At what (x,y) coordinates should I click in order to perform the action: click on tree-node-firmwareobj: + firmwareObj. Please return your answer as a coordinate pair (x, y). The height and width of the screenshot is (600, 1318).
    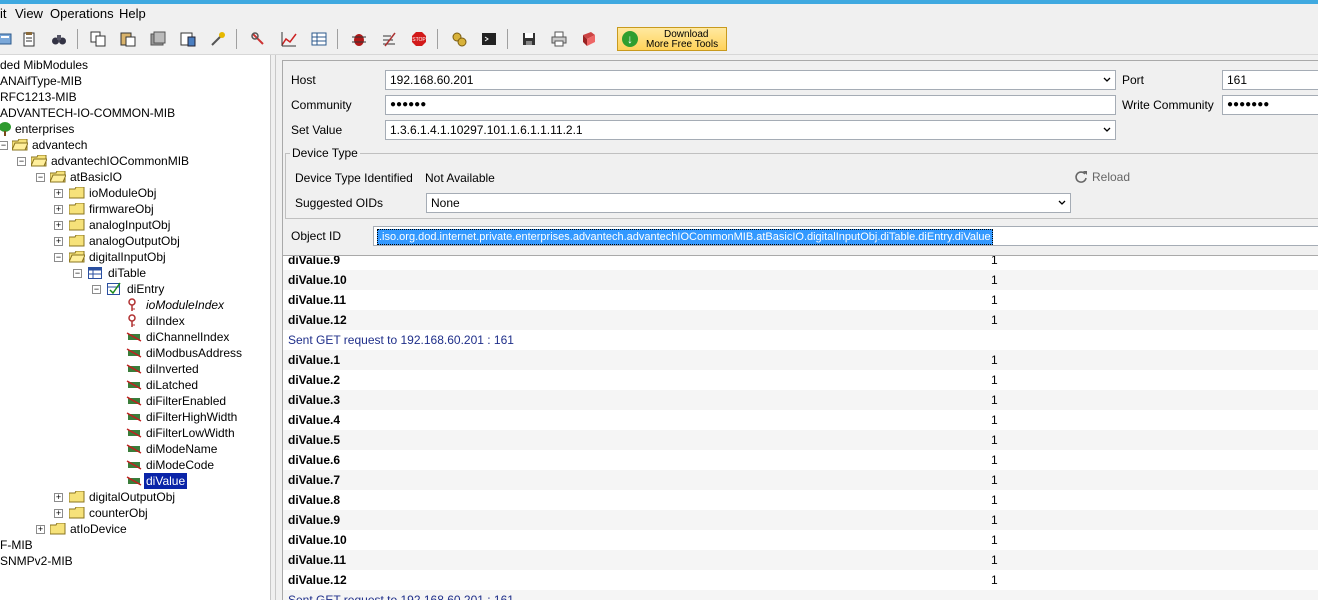
    Looking at the image, I should click on (90, 209).